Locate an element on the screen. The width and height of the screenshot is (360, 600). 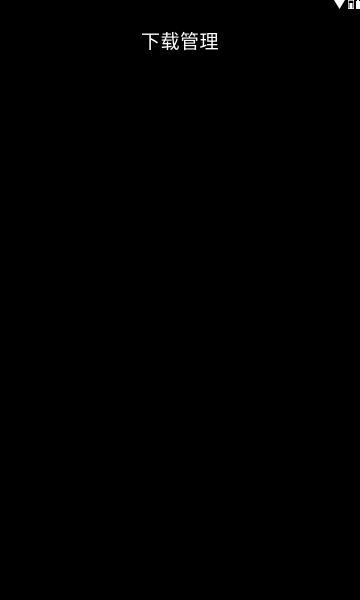
page-title: 下载管理 is located at coordinates (179, 41).